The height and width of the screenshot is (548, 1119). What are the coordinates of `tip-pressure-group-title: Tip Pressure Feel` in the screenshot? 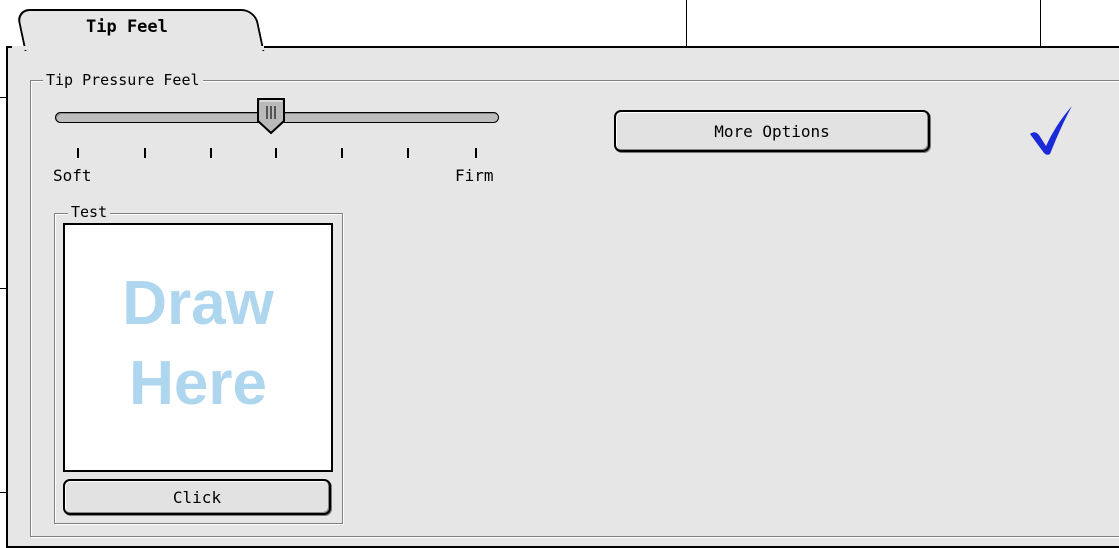 It's located at (123, 80).